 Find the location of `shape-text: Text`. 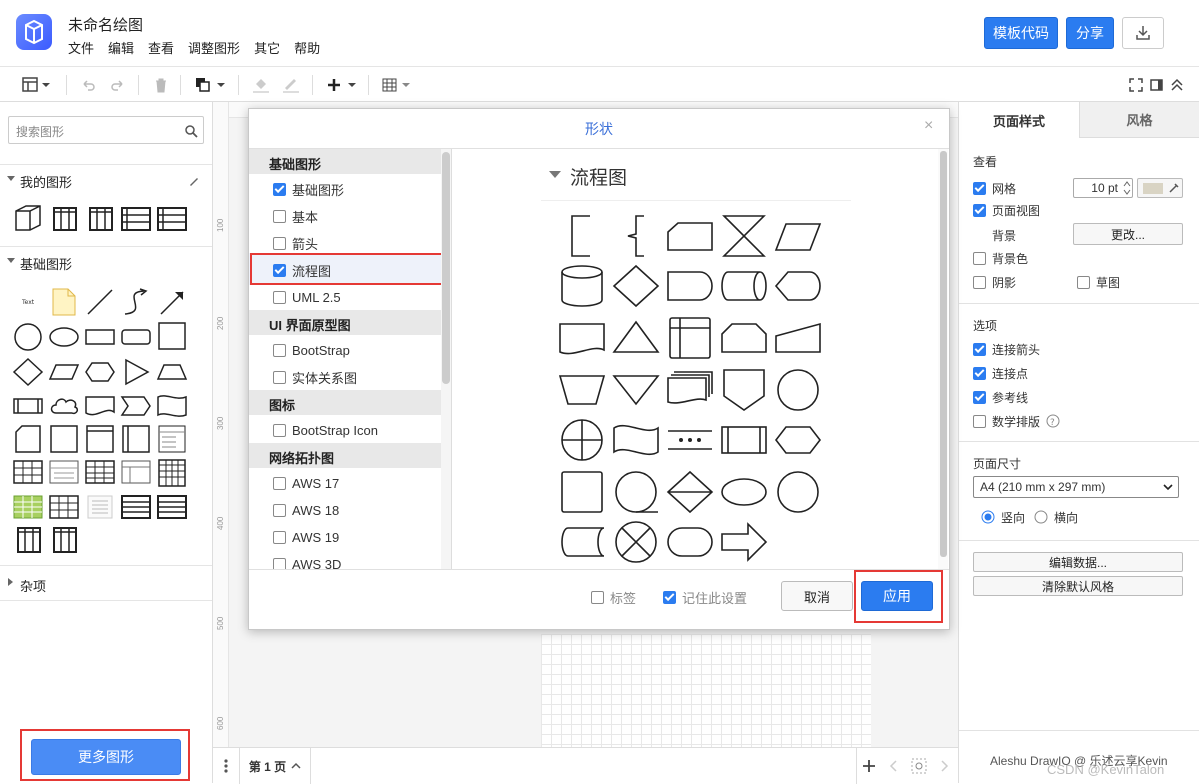

shape-text: Text is located at coordinates (30, 302).